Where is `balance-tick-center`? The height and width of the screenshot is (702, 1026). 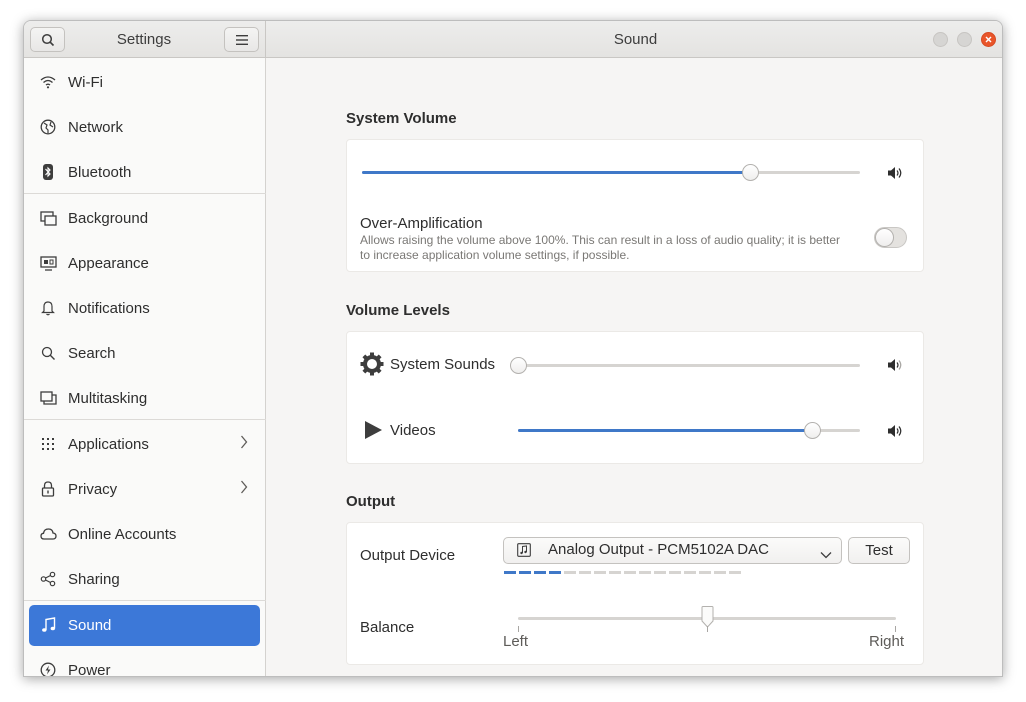 balance-tick-center is located at coordinates (707, 629).